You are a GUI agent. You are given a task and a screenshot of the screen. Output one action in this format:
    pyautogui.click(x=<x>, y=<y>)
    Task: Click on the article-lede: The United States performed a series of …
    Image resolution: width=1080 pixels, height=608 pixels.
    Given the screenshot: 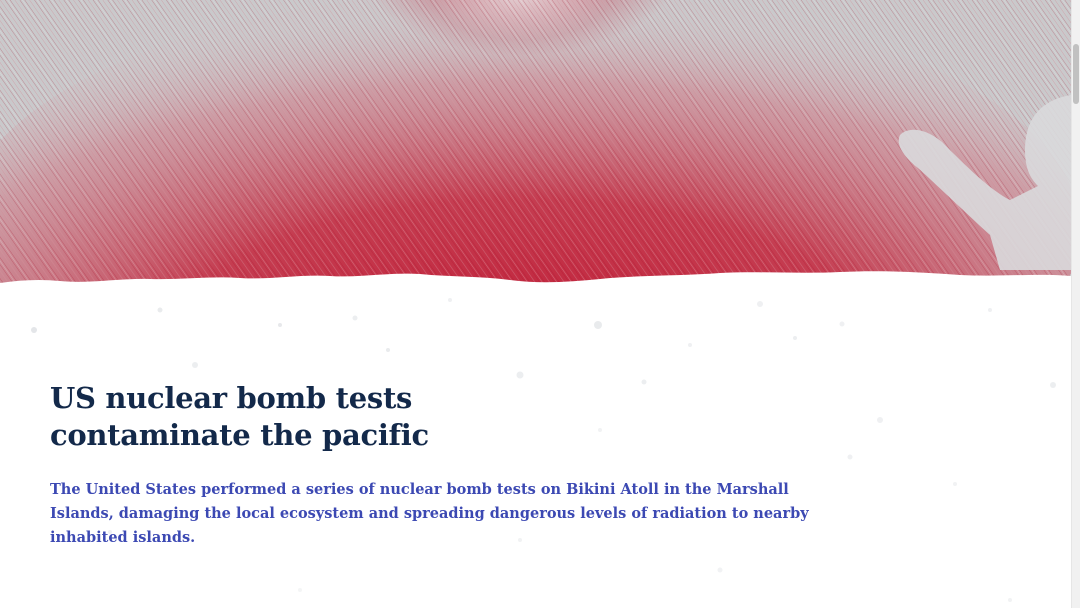 What is the action you would take?
    pyautogui.click(x=429, y=513)
    